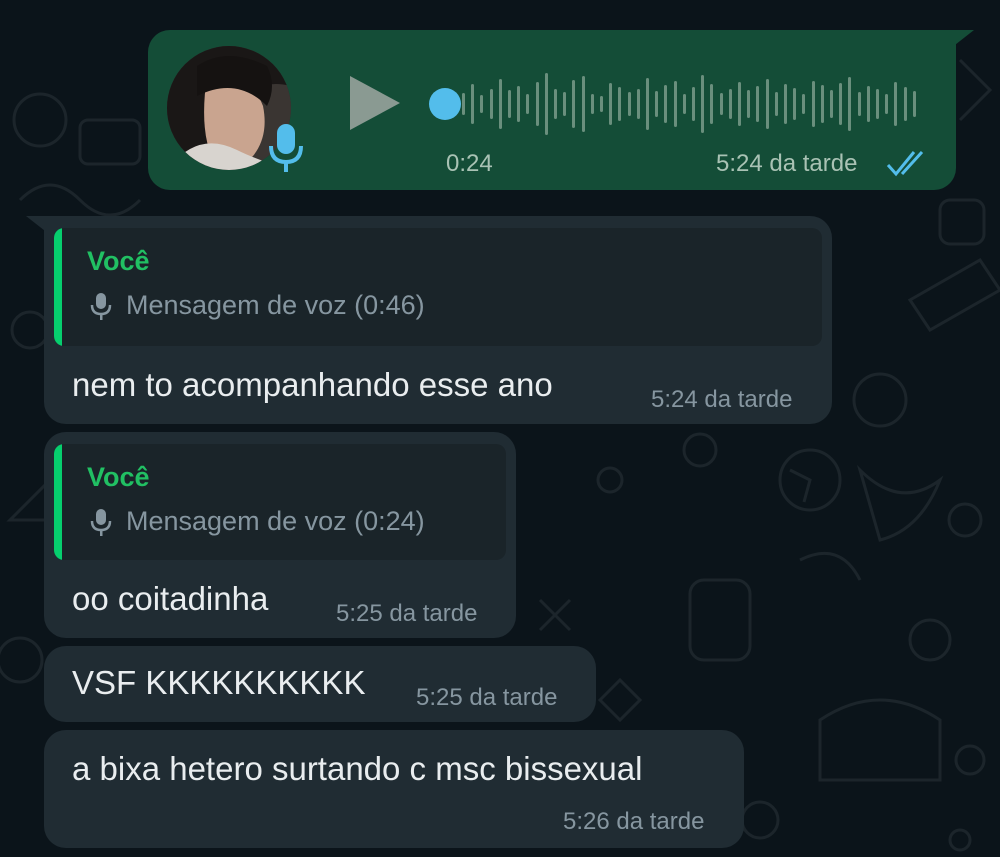 The width and height of the screenshot is (1000, 857). I want to click on quote-body: Mensagem de voz (0:46), so click(257, 305).